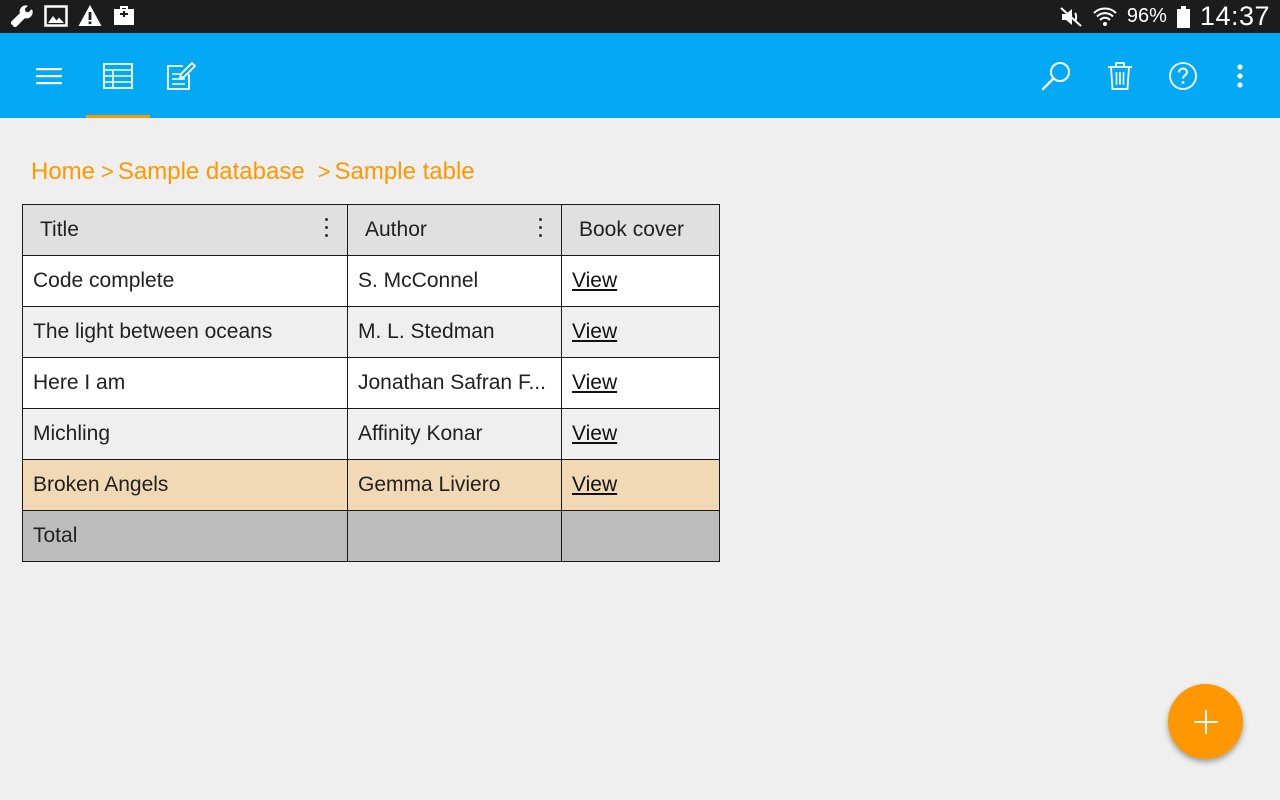 This screenshot has width=1280, height=800. I want to click on cell-title: The light between oceans, so click(185, 332).